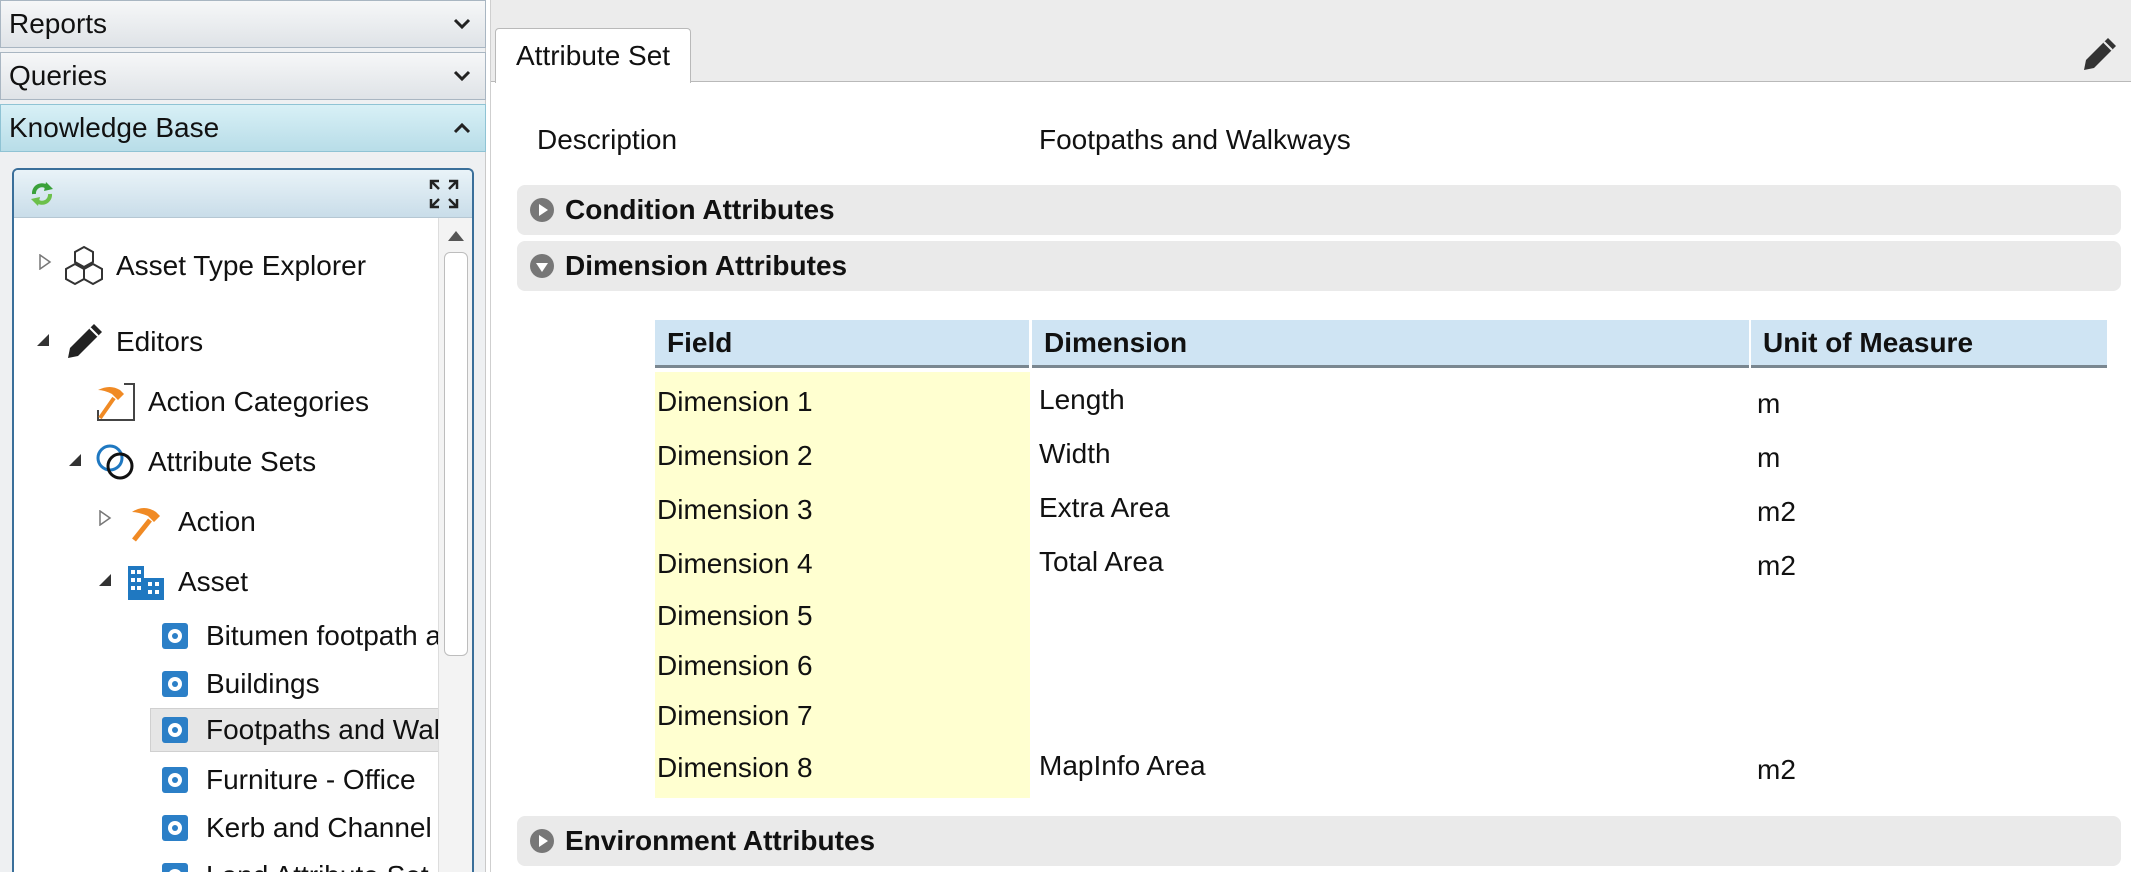 The width and height of the screenshot is (2131, 872). Describe the element at coordinates (243, 194) in the screenshot. I see `tree-toolbar` at that location.